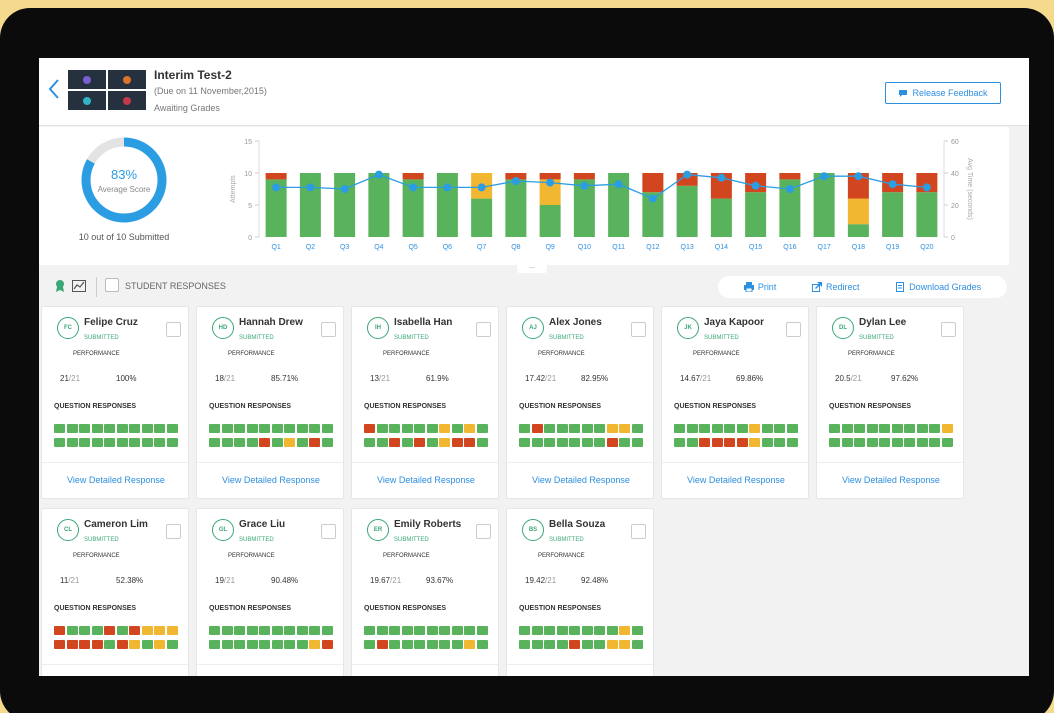  I want to click on student-name: Grace Liu, so click(262, 524).